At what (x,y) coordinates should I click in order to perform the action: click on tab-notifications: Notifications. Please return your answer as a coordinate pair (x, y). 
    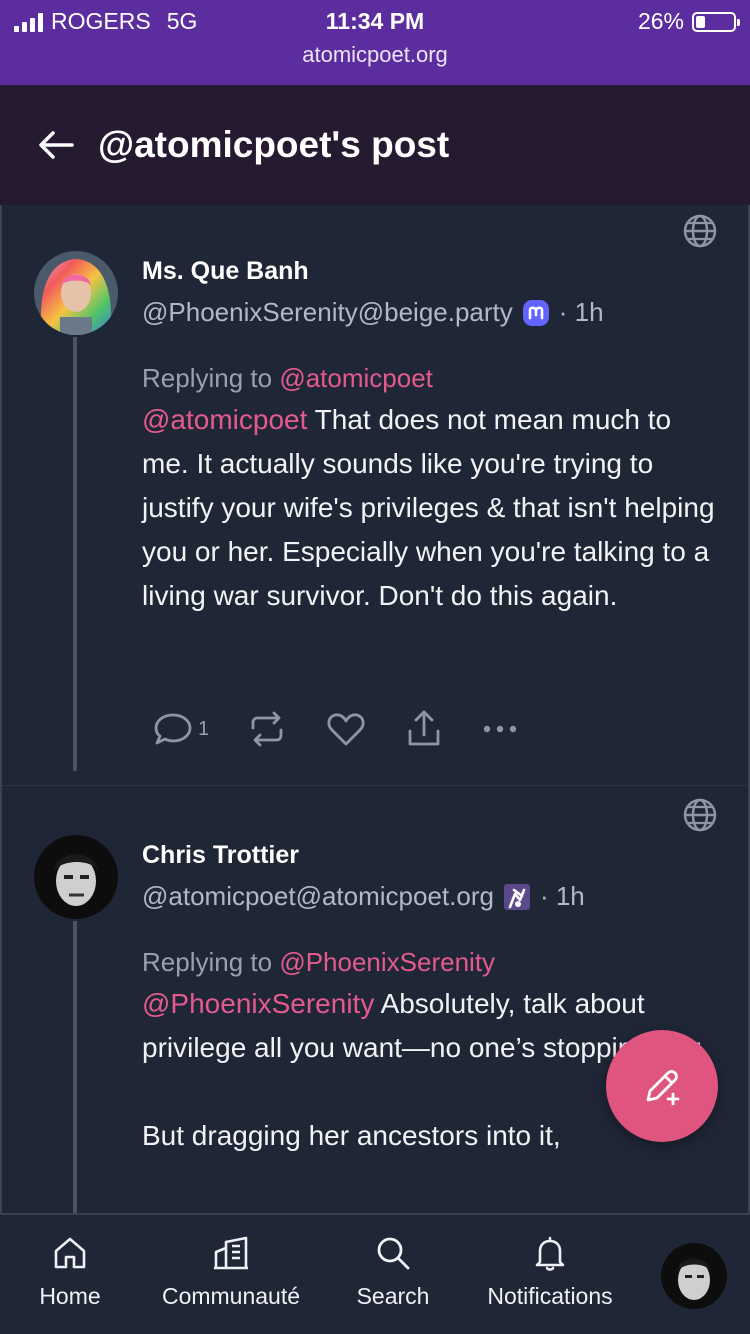
    Looking at the image, I should click on (550, 1271).